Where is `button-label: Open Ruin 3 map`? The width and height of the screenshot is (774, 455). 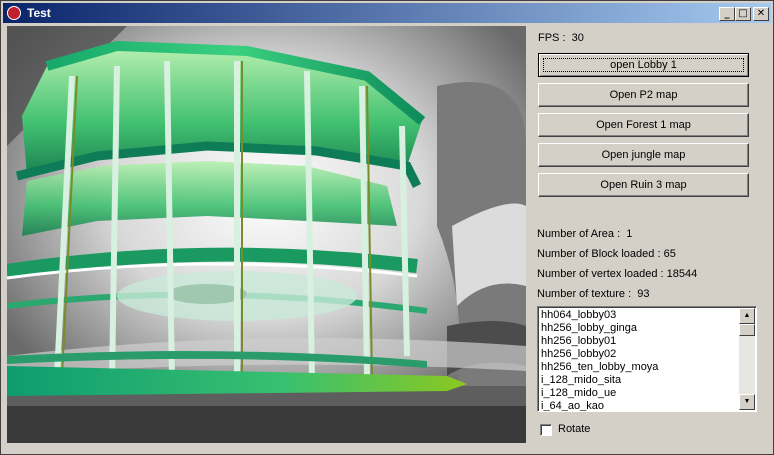 button-label: Open Ruin 3 map is located at coordinates (643, 185).